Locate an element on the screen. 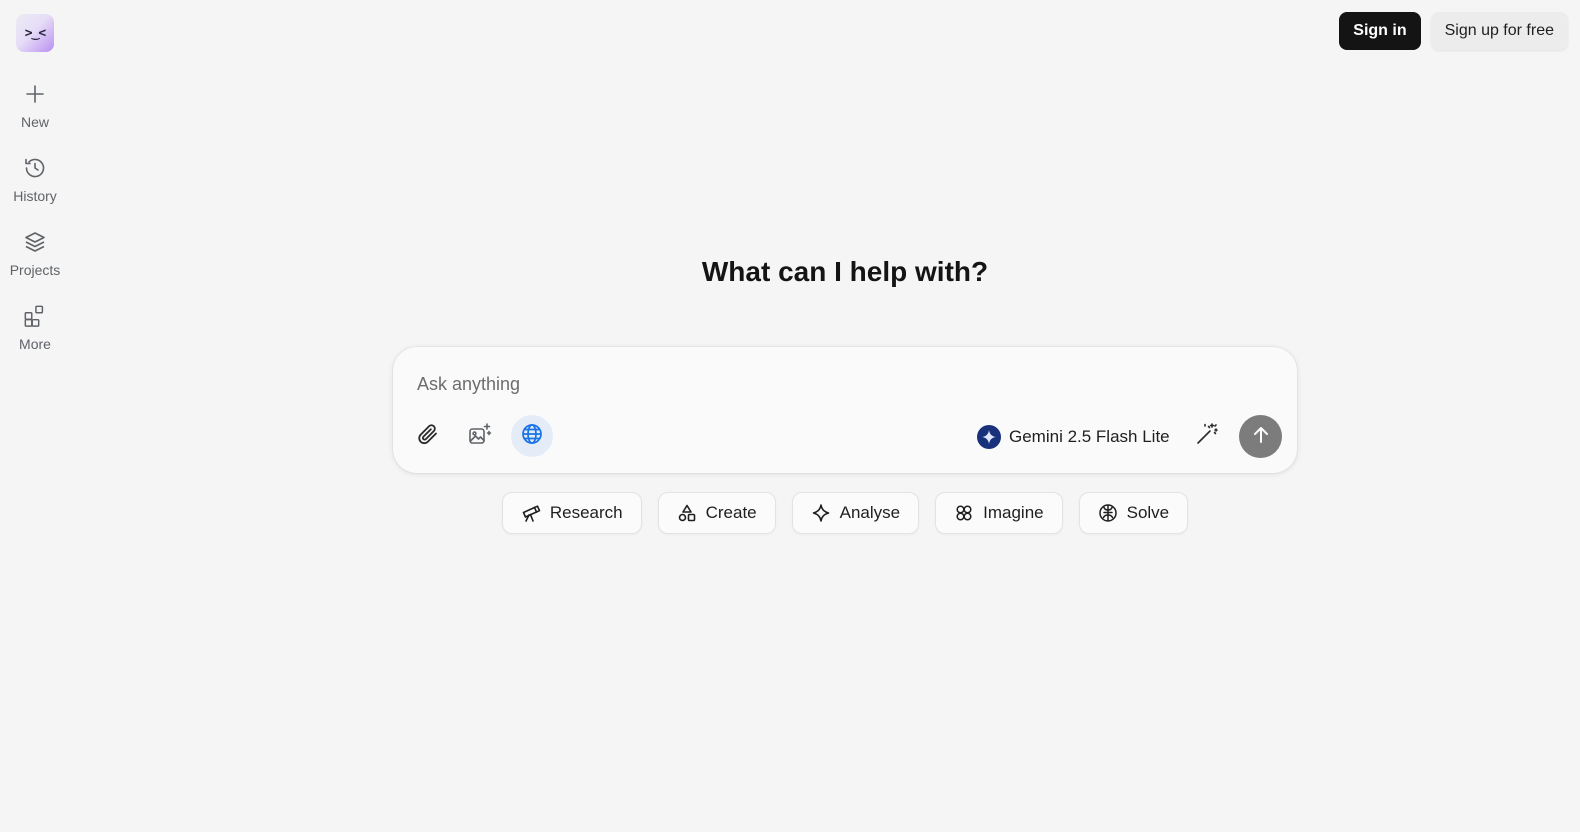 This screenshot has width=1580, height=832. sign-in-button: Sign in is located at coordinates (1380, 31).